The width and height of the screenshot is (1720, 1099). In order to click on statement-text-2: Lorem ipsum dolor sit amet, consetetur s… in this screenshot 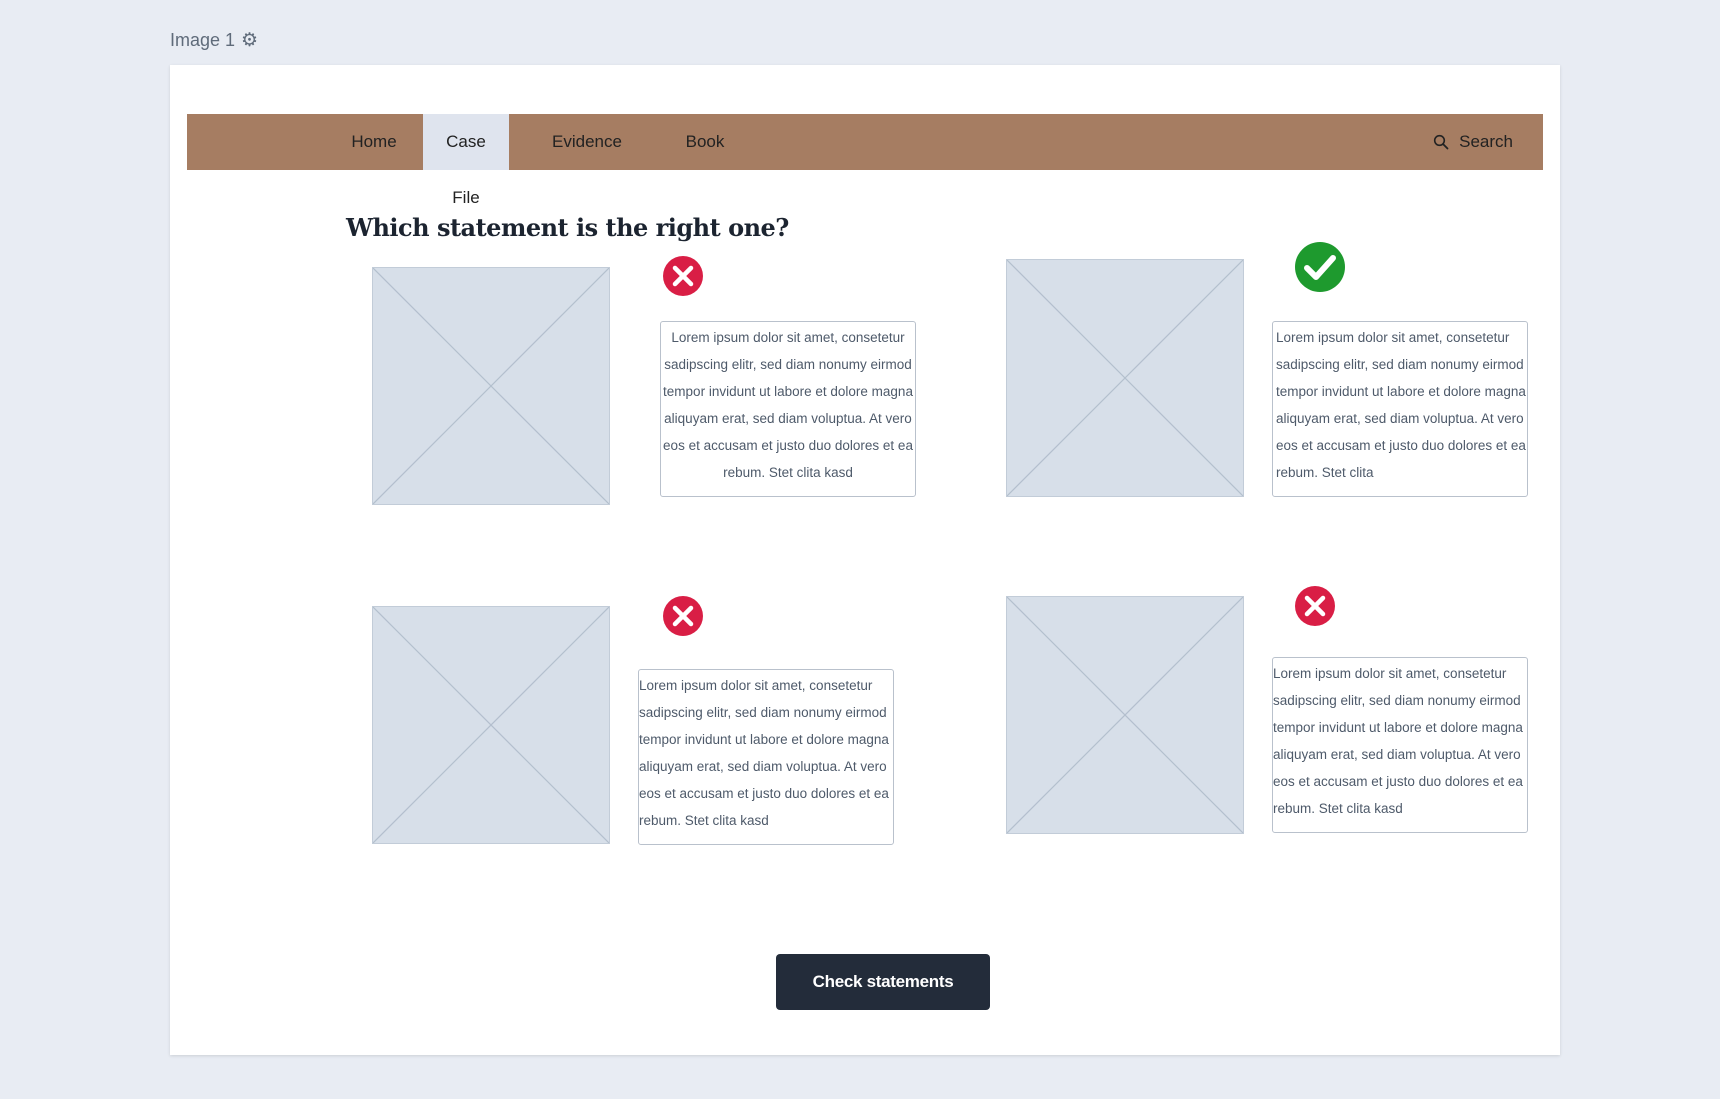, I will do `click(1400, 409)`.